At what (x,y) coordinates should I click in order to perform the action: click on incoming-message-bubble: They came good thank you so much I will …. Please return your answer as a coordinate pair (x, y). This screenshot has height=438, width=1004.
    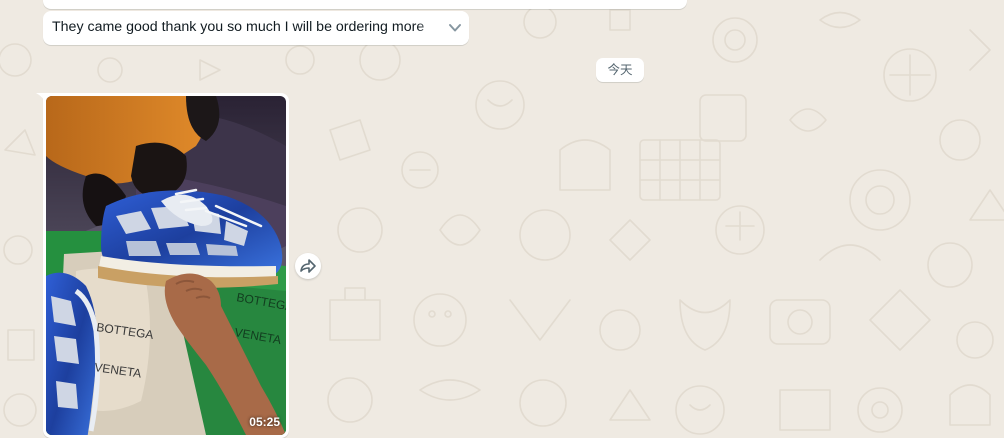
    Looking at the image, I should click on (256, 28).